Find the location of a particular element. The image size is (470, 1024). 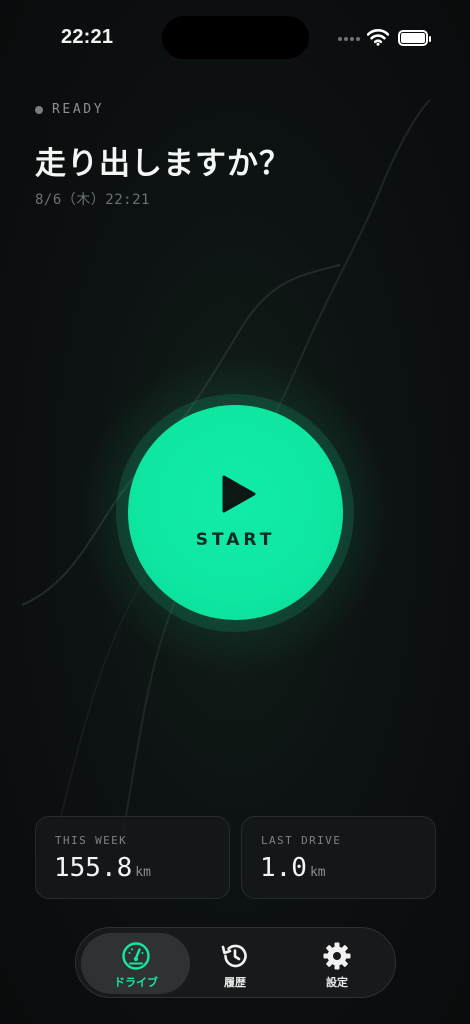

status-time: 22:21 is located at coordinates (87, 37).